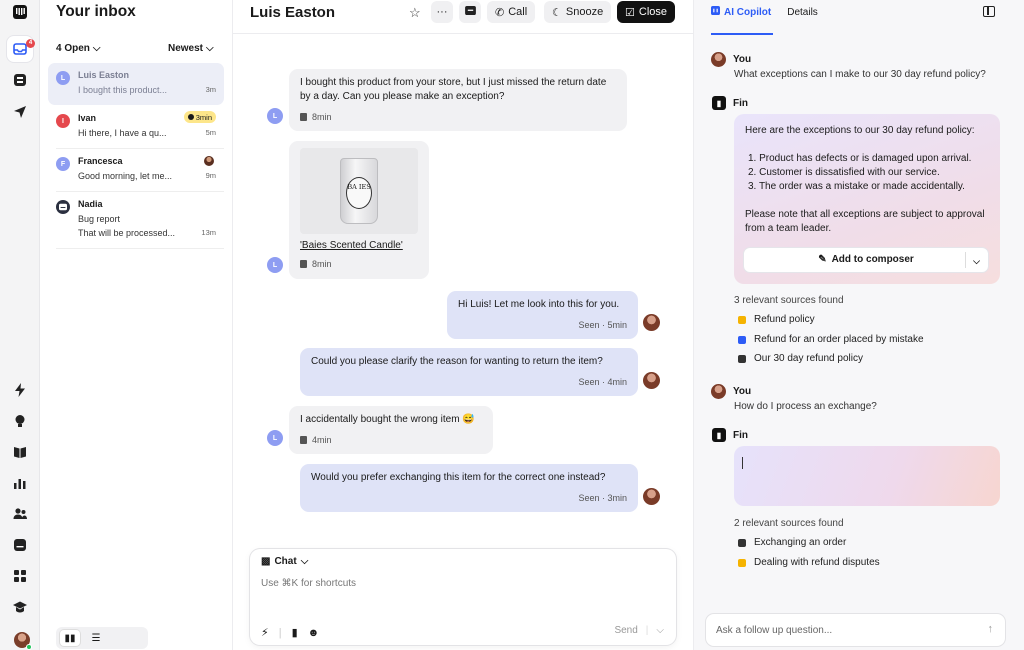 Image resolution: width=1024 pixels, height=650 pixels. I want to click on clock-icon, so click(190, 117).